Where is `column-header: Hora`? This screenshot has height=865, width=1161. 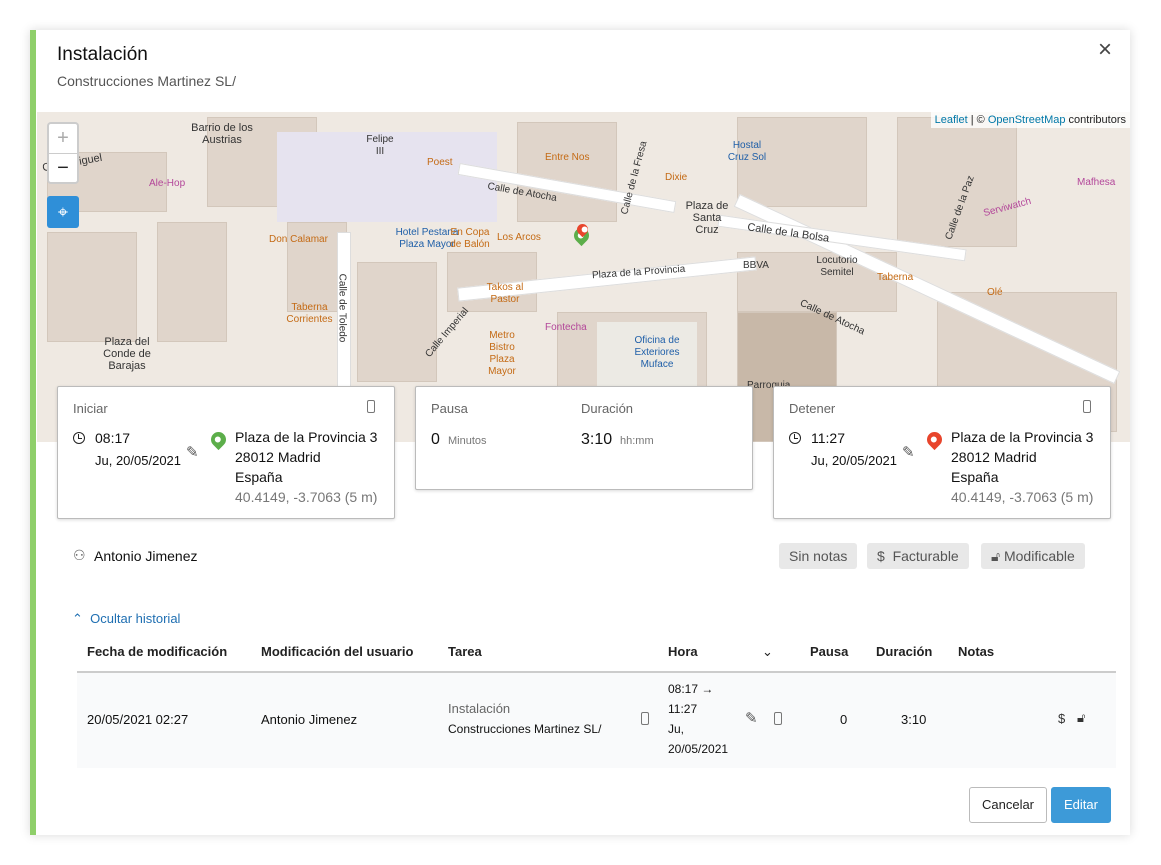 column-header: Hora is located at coordinates (683, 651).